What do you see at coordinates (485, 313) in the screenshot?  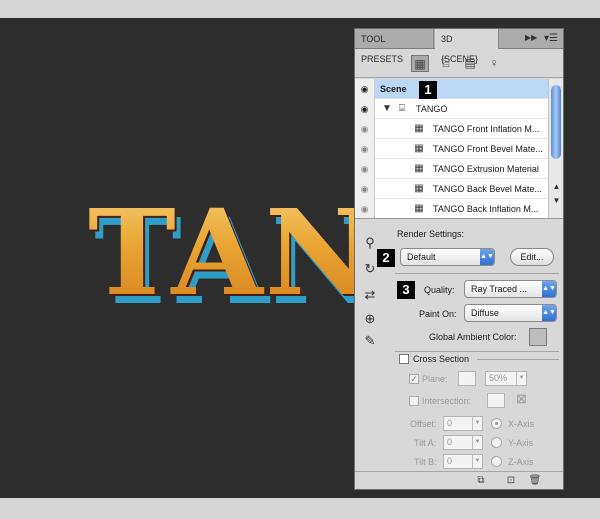 I see `paint-on-value: Diffuse` at bounding box center [485, 313].